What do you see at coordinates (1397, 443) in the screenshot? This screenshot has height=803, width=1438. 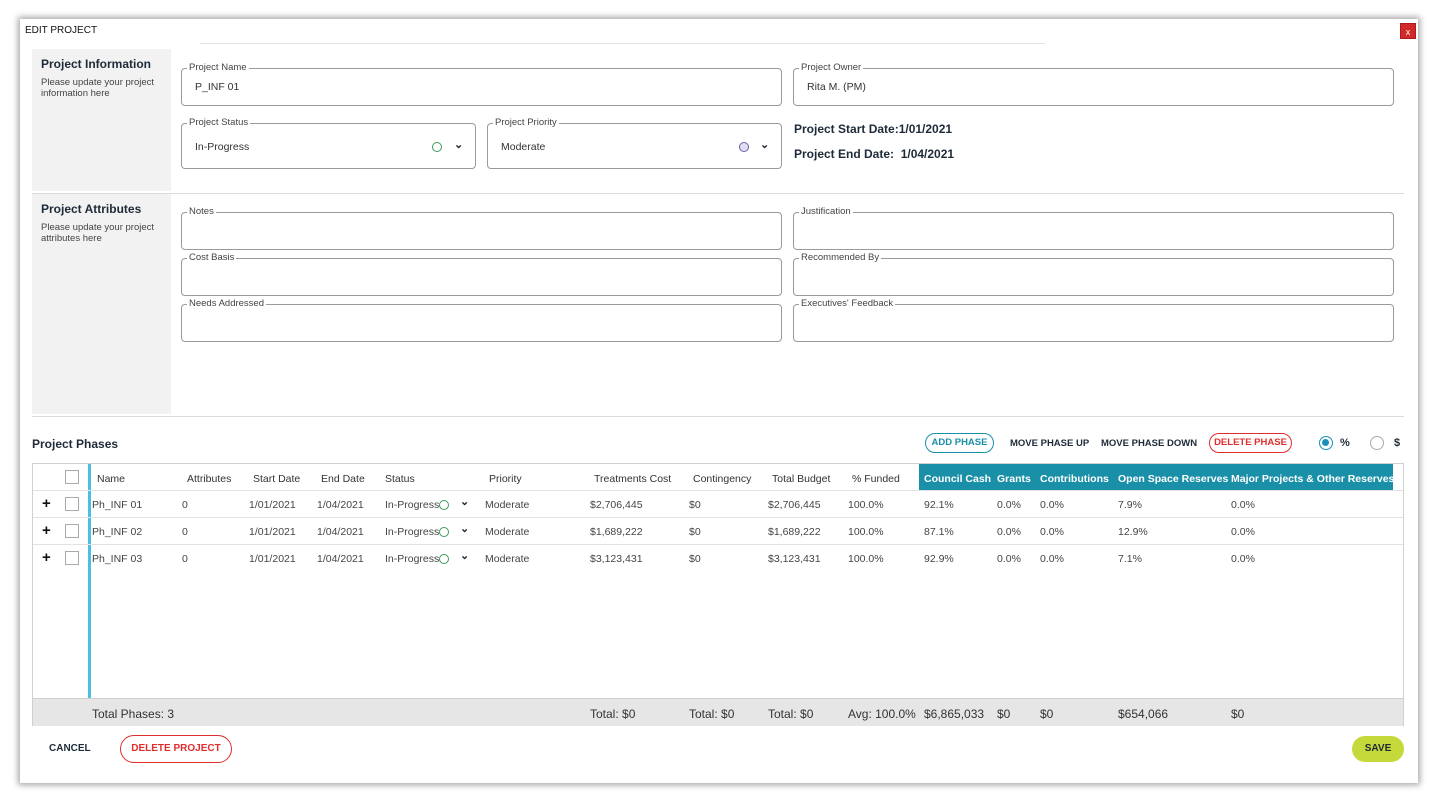 I see `dollar-label: $` at bounding box center [1397, 443].